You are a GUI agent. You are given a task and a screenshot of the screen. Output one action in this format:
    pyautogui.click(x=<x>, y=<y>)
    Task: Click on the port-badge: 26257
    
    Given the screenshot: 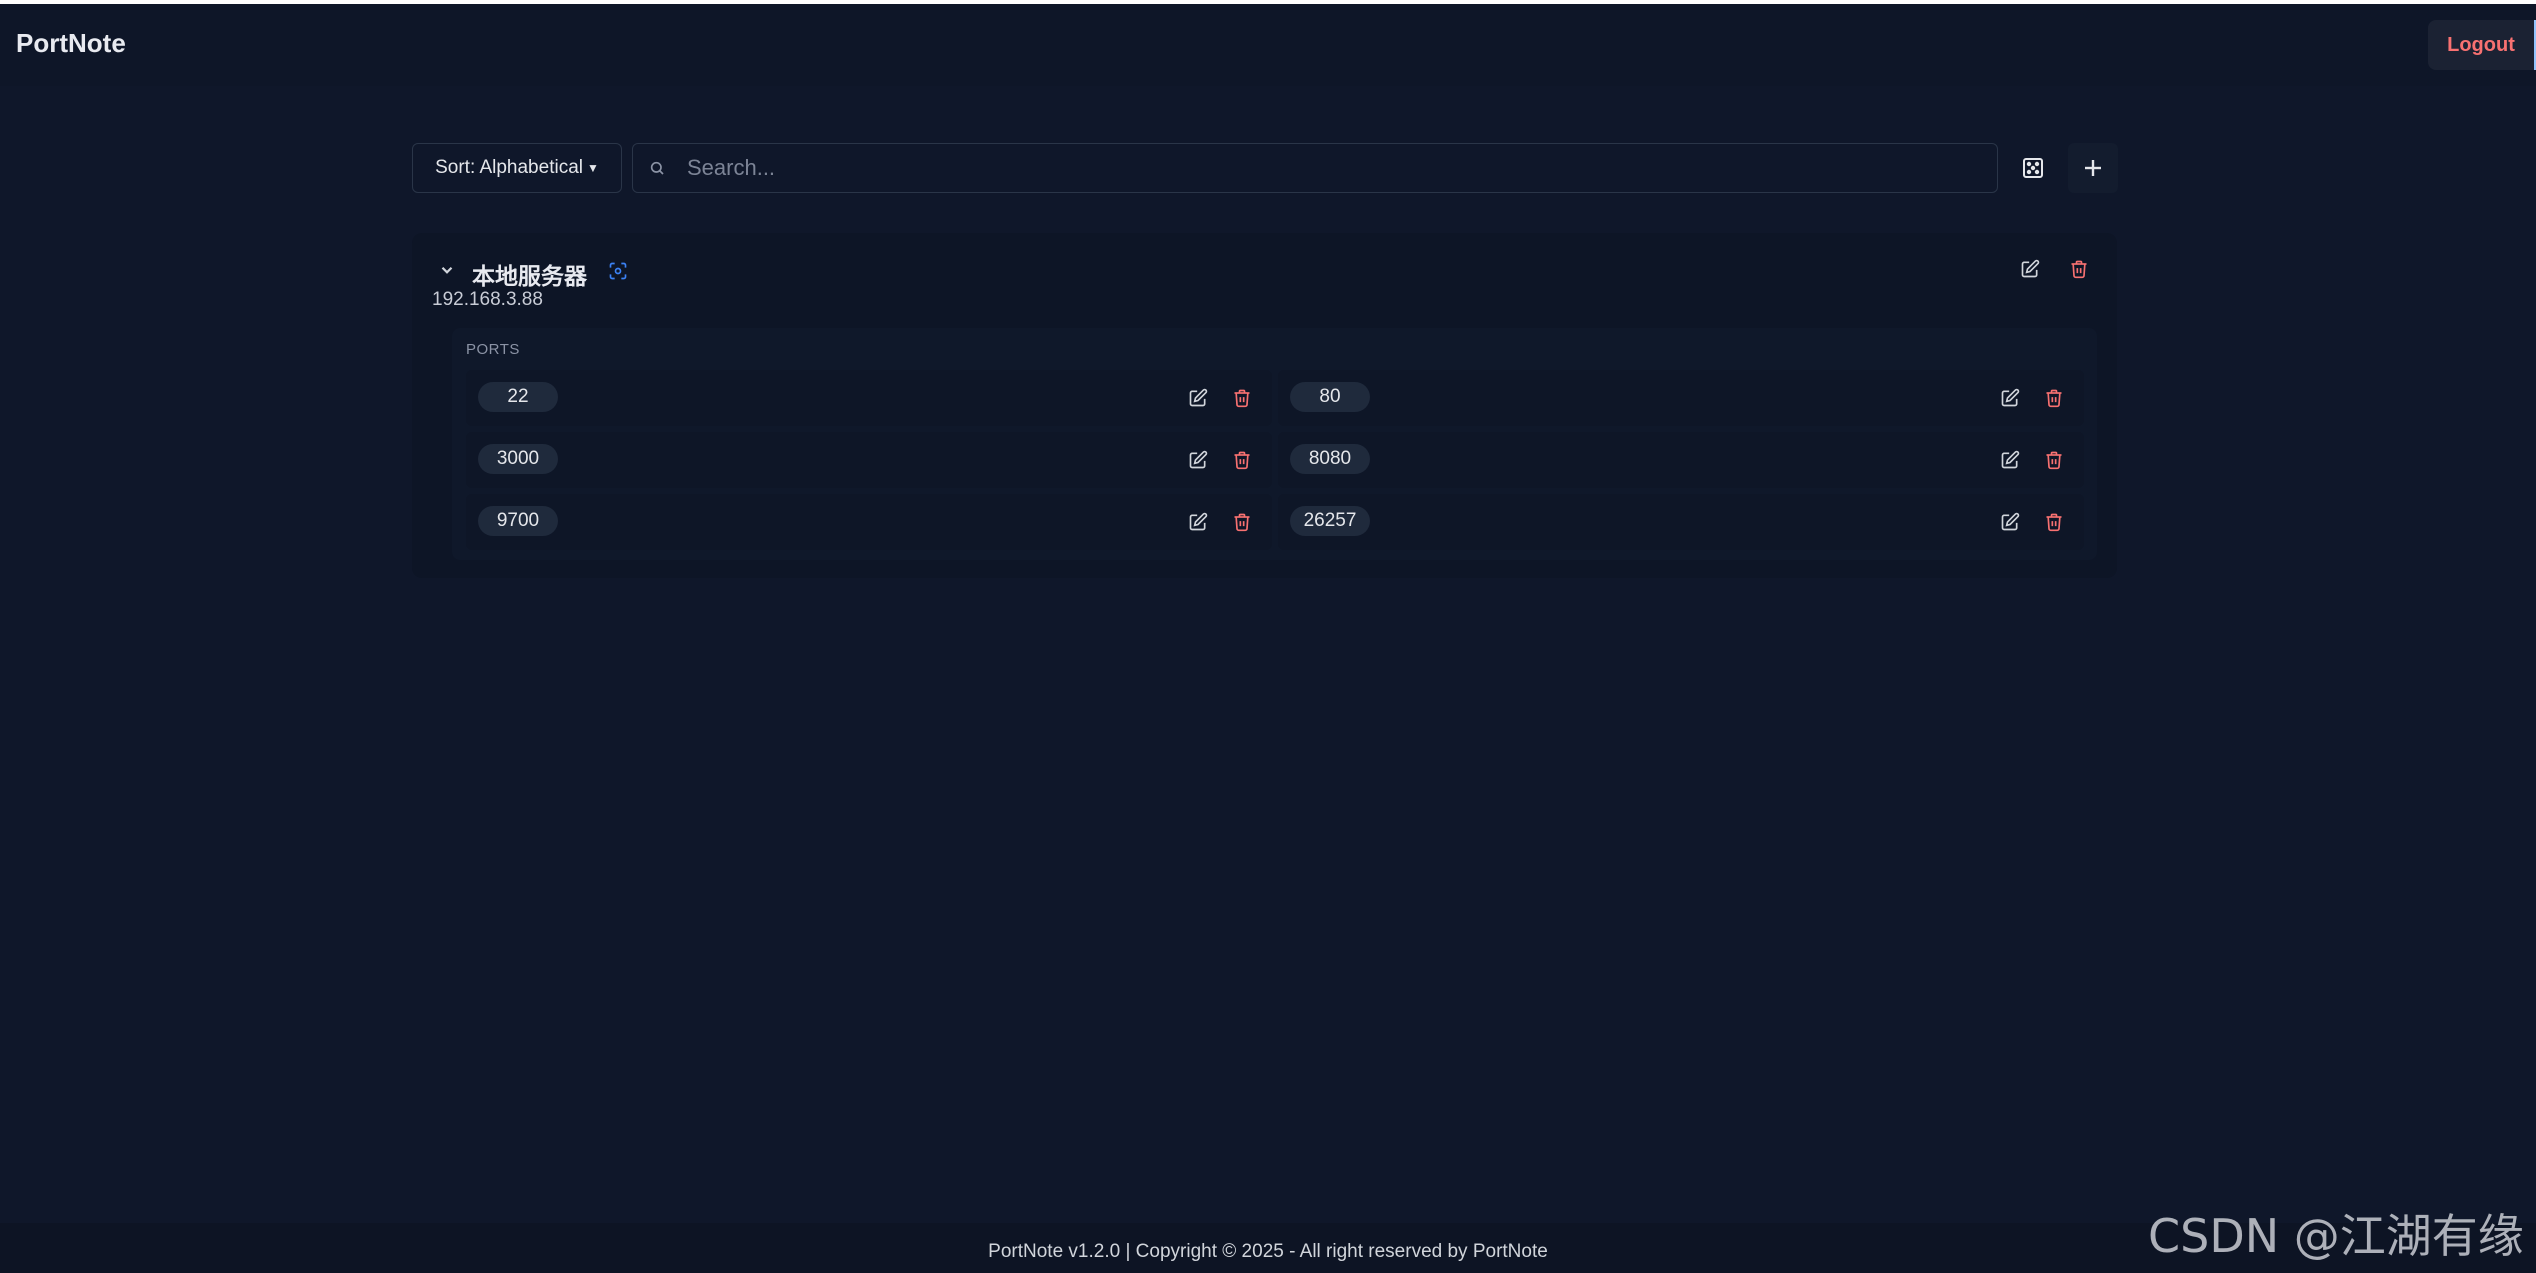 What is the action you would take?
    pyautogui.click(x=1330, y=521)
    